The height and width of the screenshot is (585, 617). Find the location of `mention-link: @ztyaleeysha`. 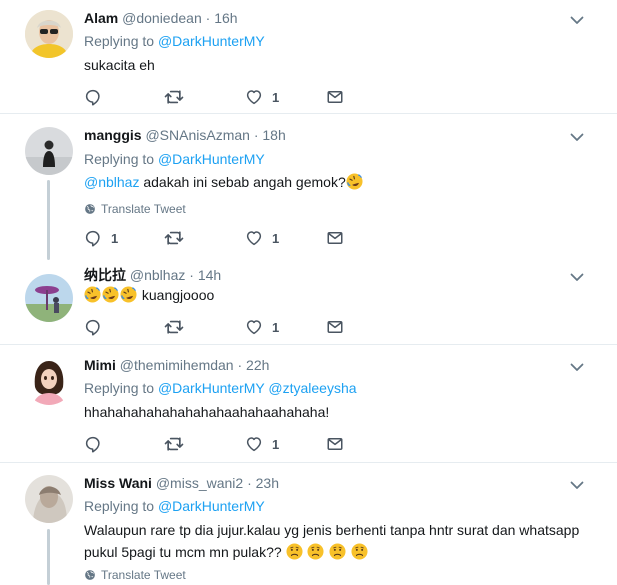

mention-link: @ztyaleeysha is located at coordinates (312, 388).